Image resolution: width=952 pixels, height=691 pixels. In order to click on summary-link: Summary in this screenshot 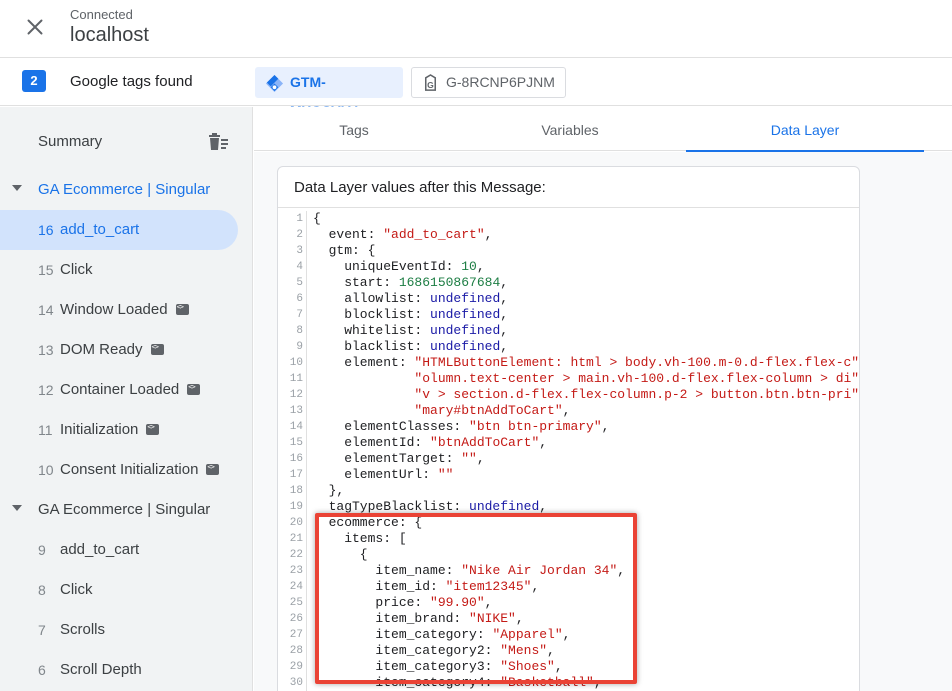, I will do `click(70, 141)`.